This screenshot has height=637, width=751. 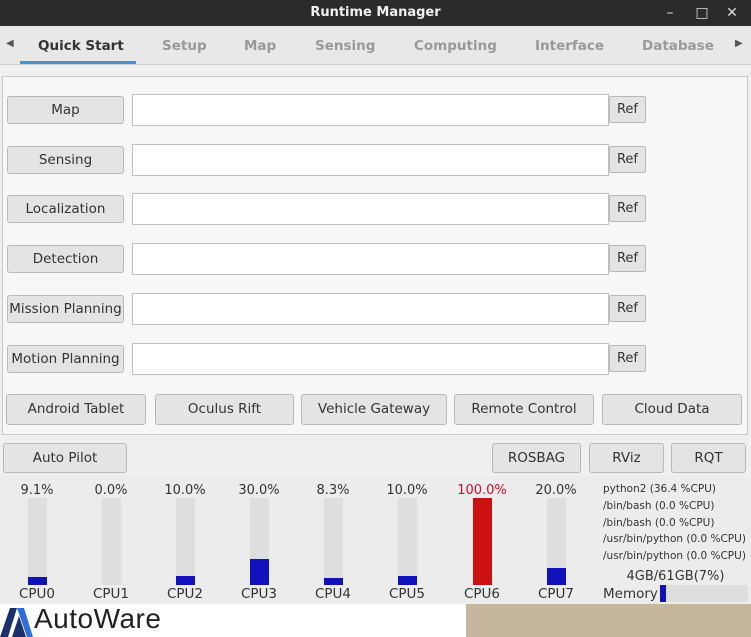 I want to click on localization-button: Localization, so click(x=65, y=209).